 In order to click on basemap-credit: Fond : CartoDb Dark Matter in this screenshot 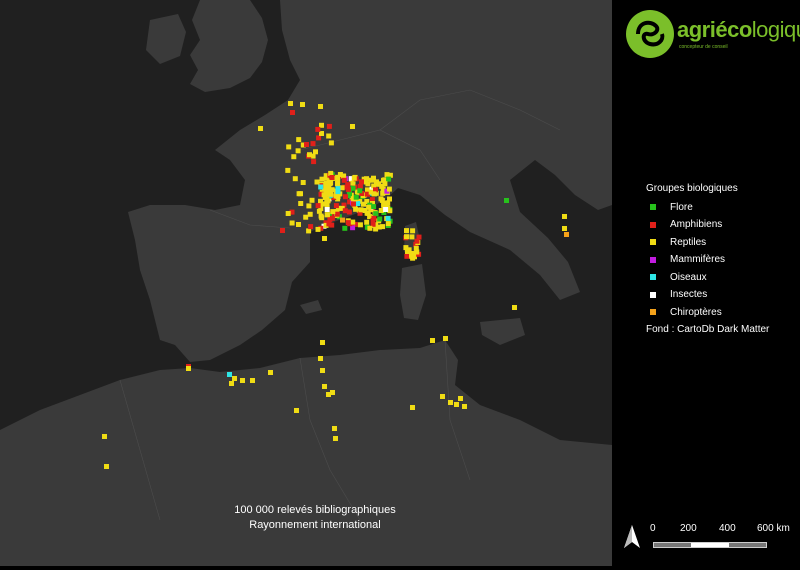, I will do `click(708, 329)`.